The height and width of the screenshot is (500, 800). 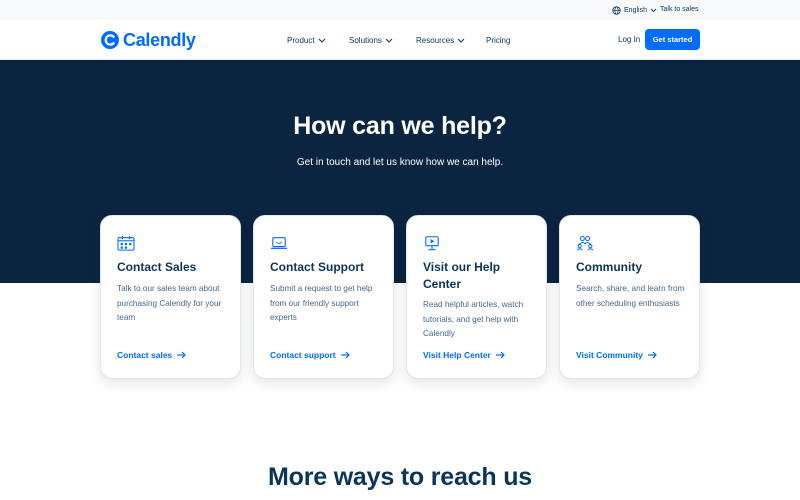 I want to click on nav-solutions: Solutions, so click(x=371, y=40).